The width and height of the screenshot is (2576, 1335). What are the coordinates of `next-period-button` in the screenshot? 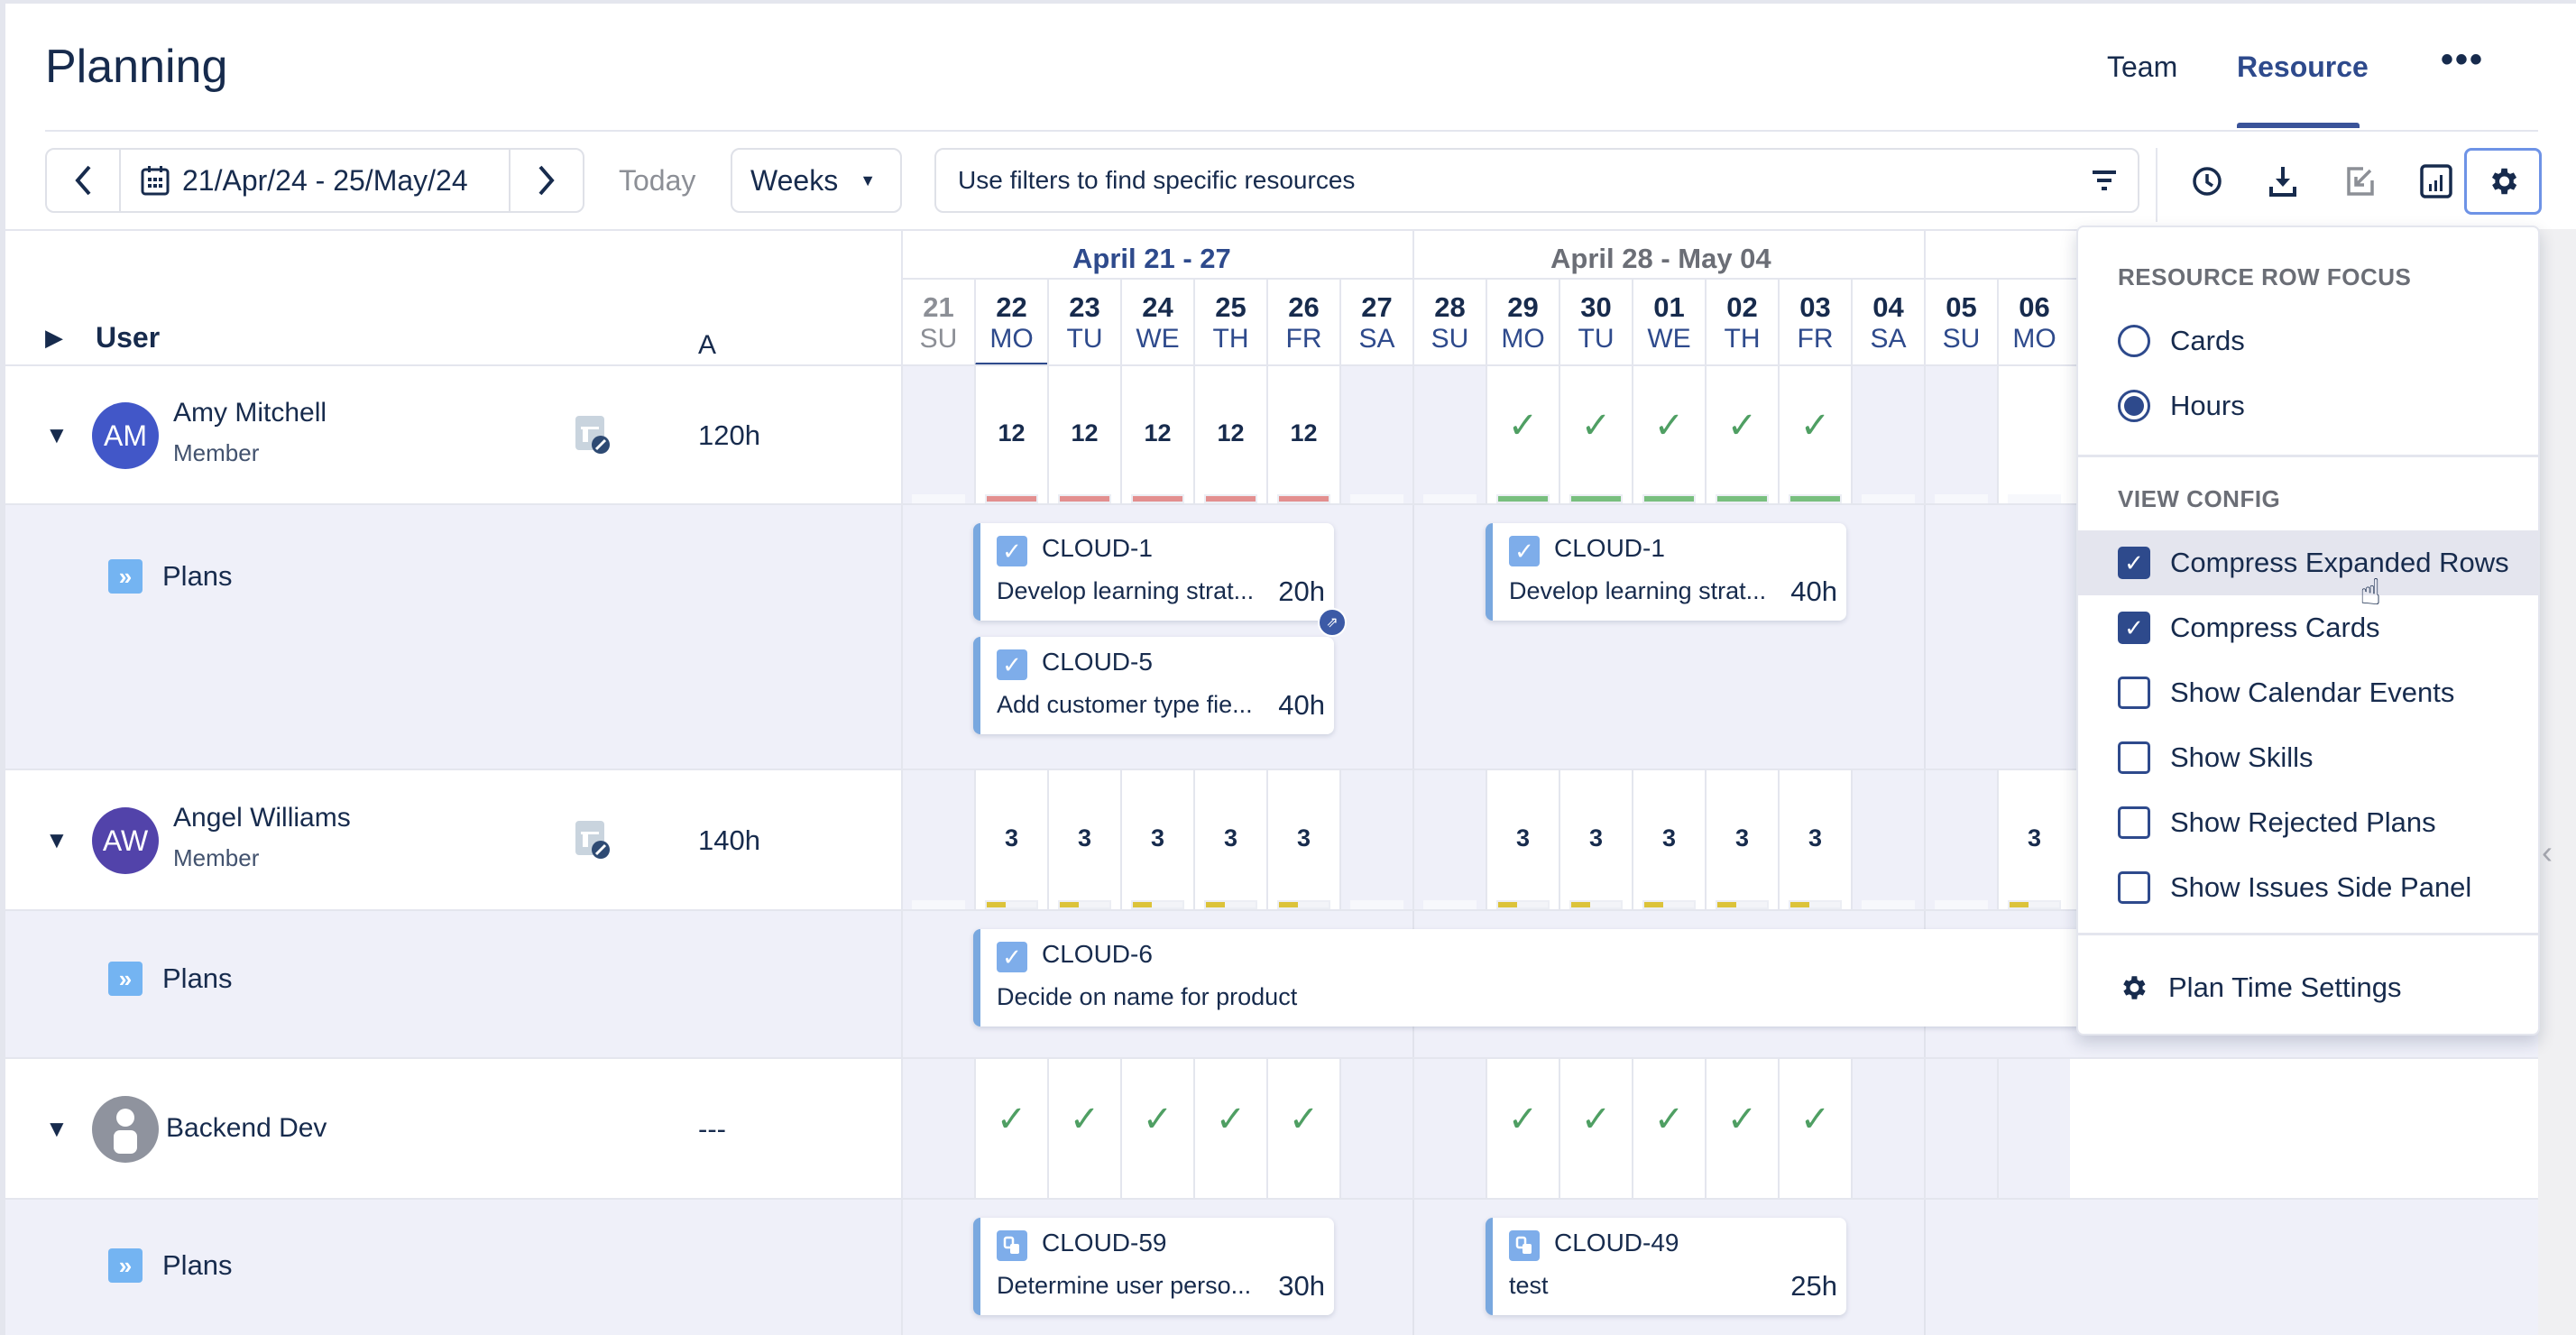 It's located at (546, 180).